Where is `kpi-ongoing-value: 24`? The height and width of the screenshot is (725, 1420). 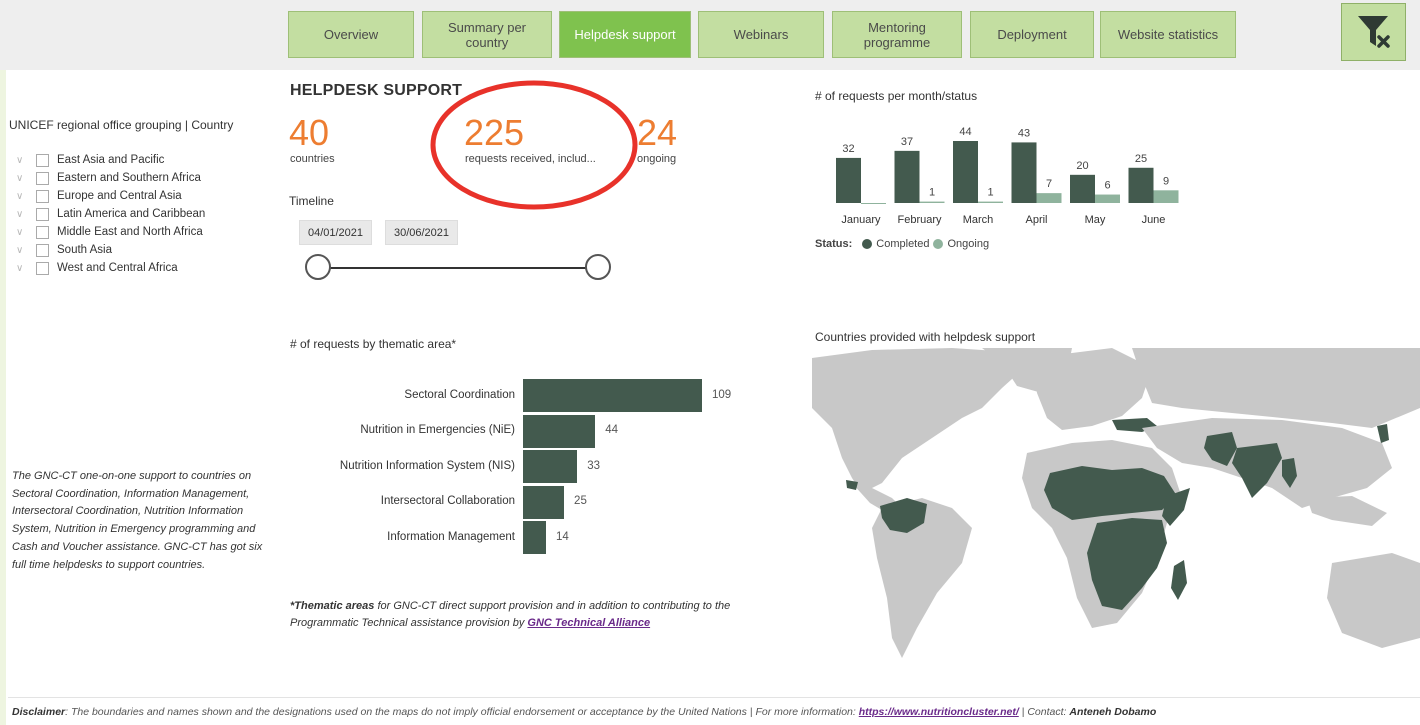 kpi-ongoing-value: 24 is located at coordinates (657, 132).